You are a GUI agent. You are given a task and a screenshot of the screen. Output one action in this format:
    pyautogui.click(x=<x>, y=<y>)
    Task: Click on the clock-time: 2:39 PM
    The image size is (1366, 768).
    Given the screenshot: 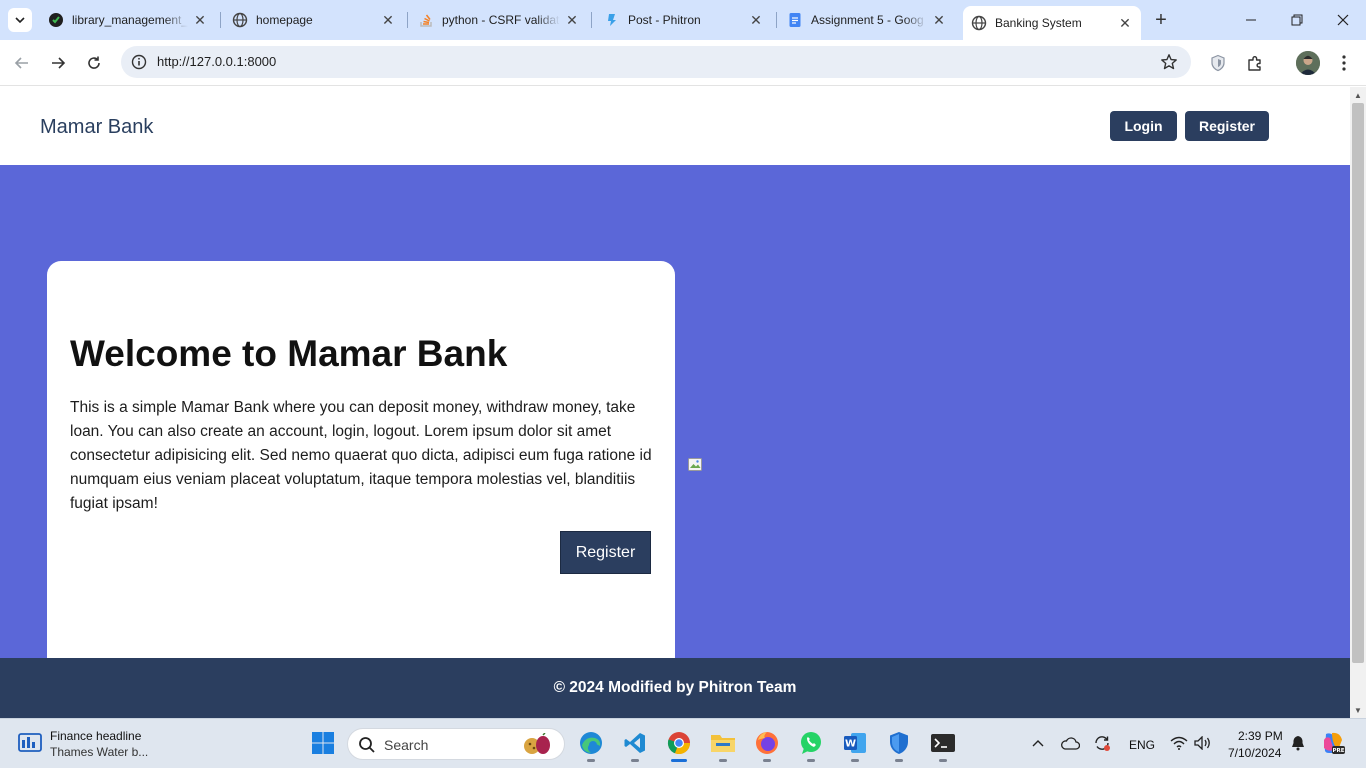 What is the action you would take?
    pyautogui.click(x=1260, y=736)
    